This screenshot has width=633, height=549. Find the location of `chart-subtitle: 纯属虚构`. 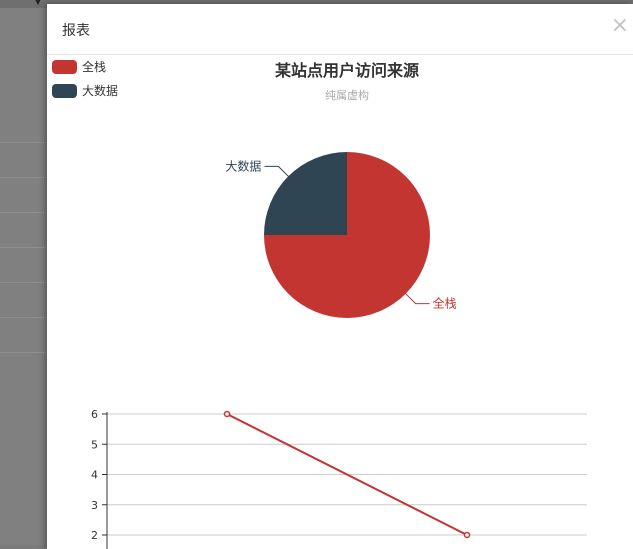

chart-subtitle: 纯属虚构 is located at coordinates (347, 95).